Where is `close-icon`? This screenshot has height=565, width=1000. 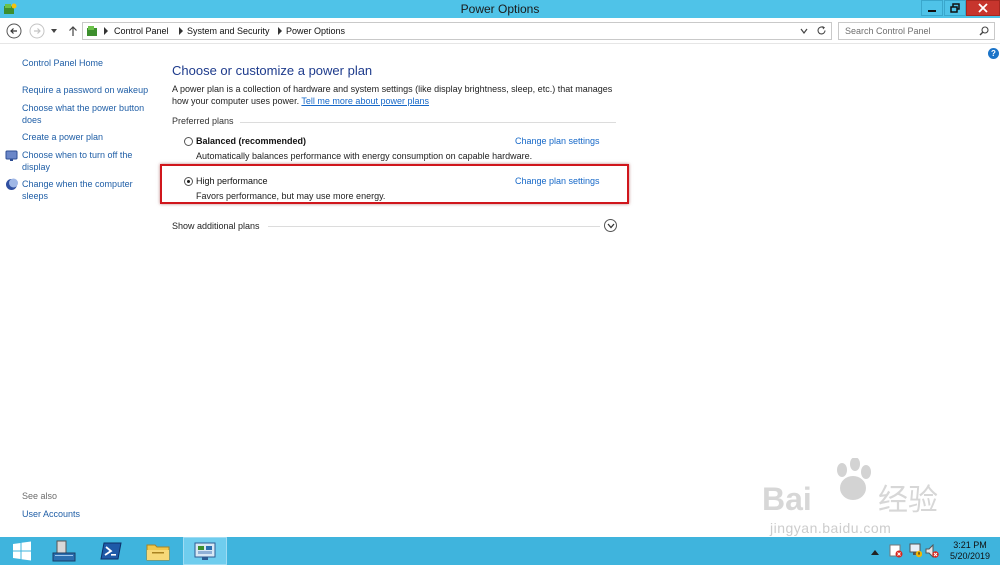
close-icon is located at coordinates (983, 8).